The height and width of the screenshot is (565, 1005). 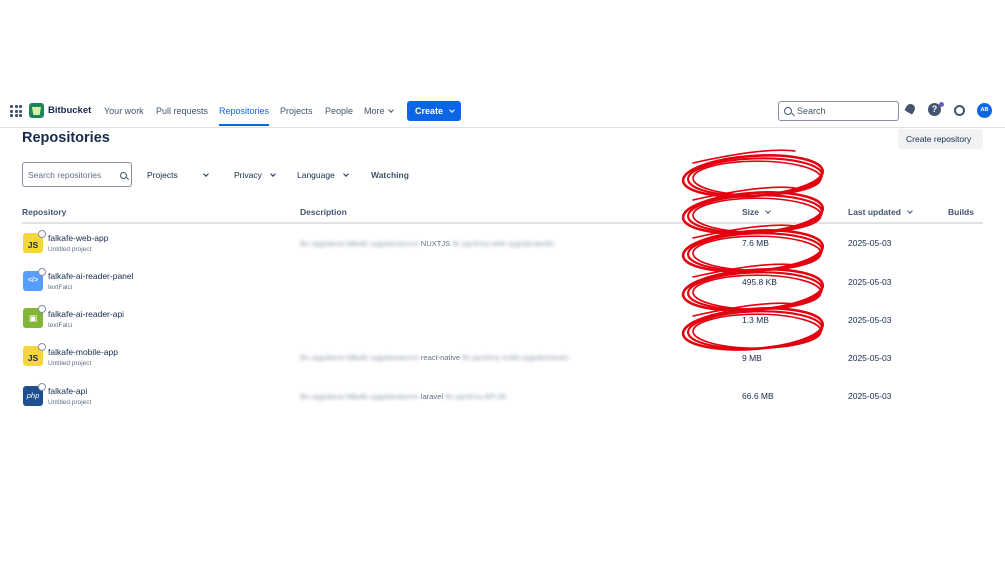 What do you see at coordinates (838, 111) in the screenshot?
I see `global-search-input: Search` at bounding box center [838, 111].